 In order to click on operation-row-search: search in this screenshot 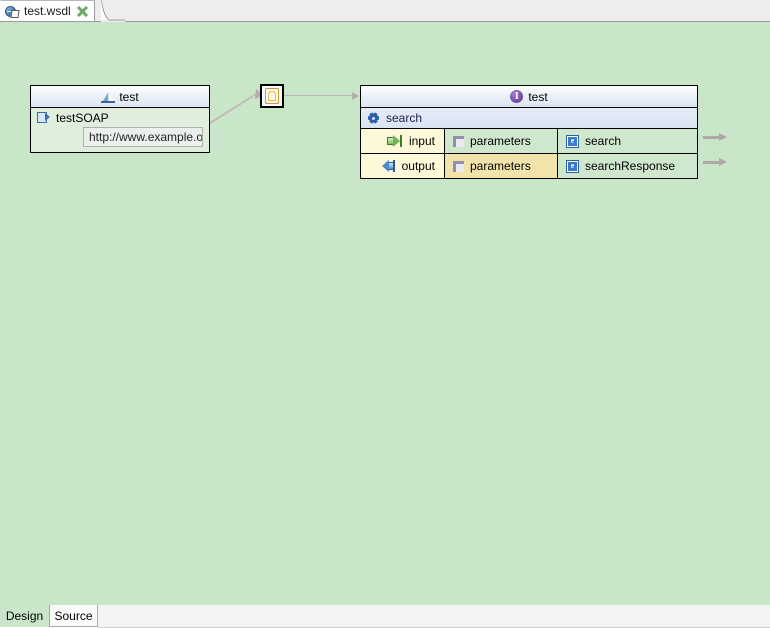, I will do `click(529, 118)`.